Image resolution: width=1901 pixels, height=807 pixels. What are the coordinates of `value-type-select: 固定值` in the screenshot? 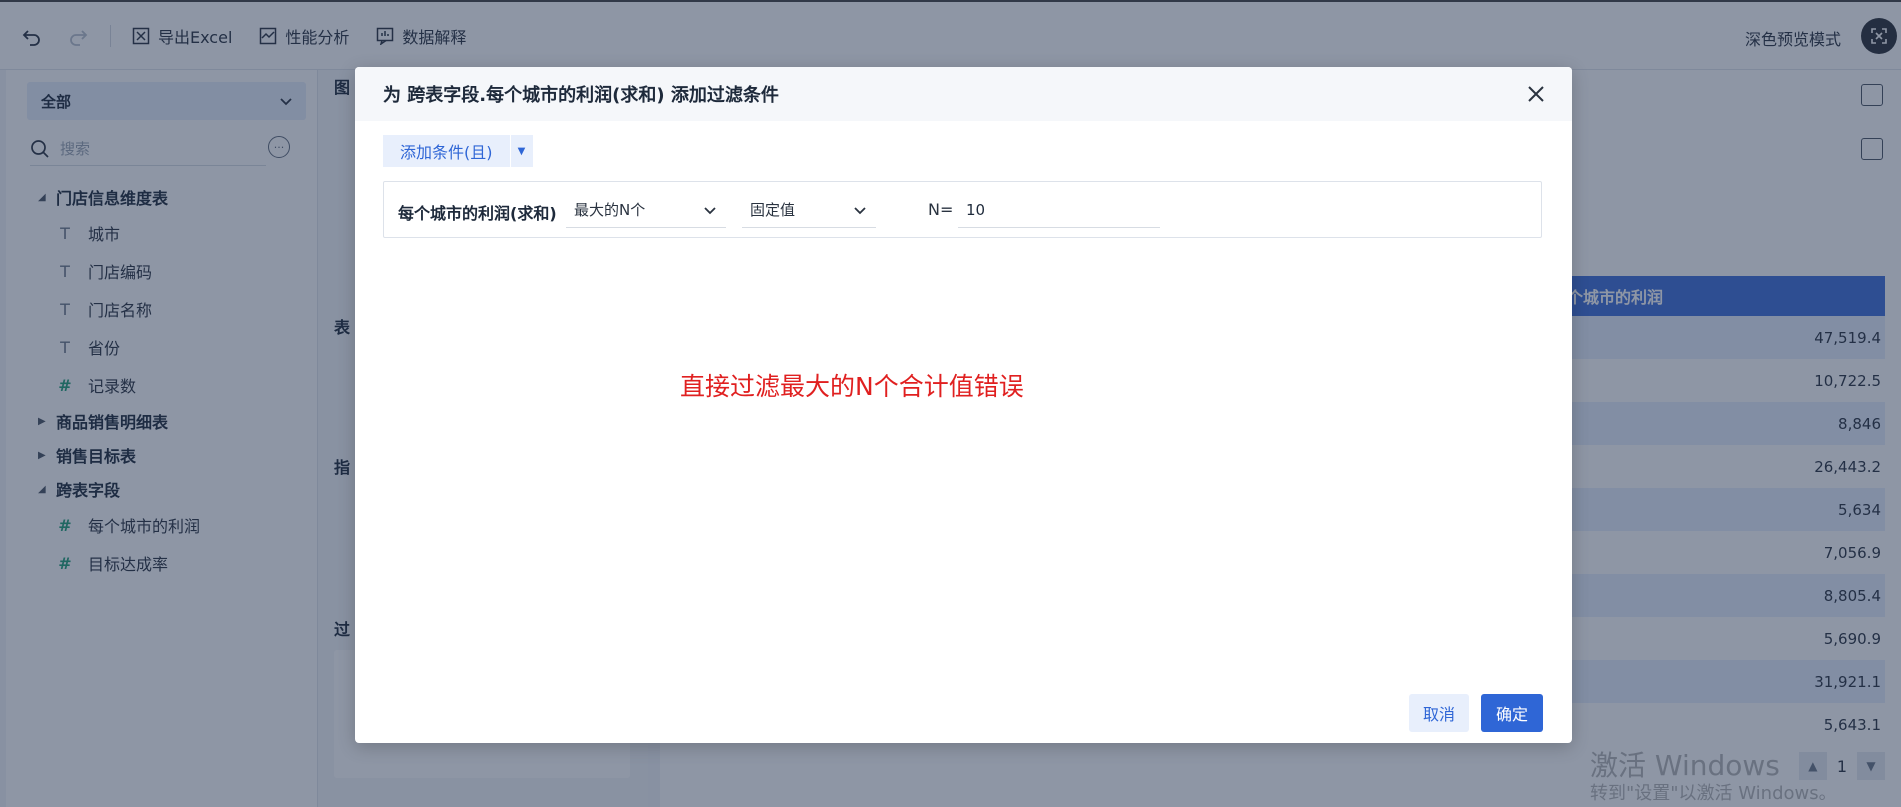 It's located at (809, 210).